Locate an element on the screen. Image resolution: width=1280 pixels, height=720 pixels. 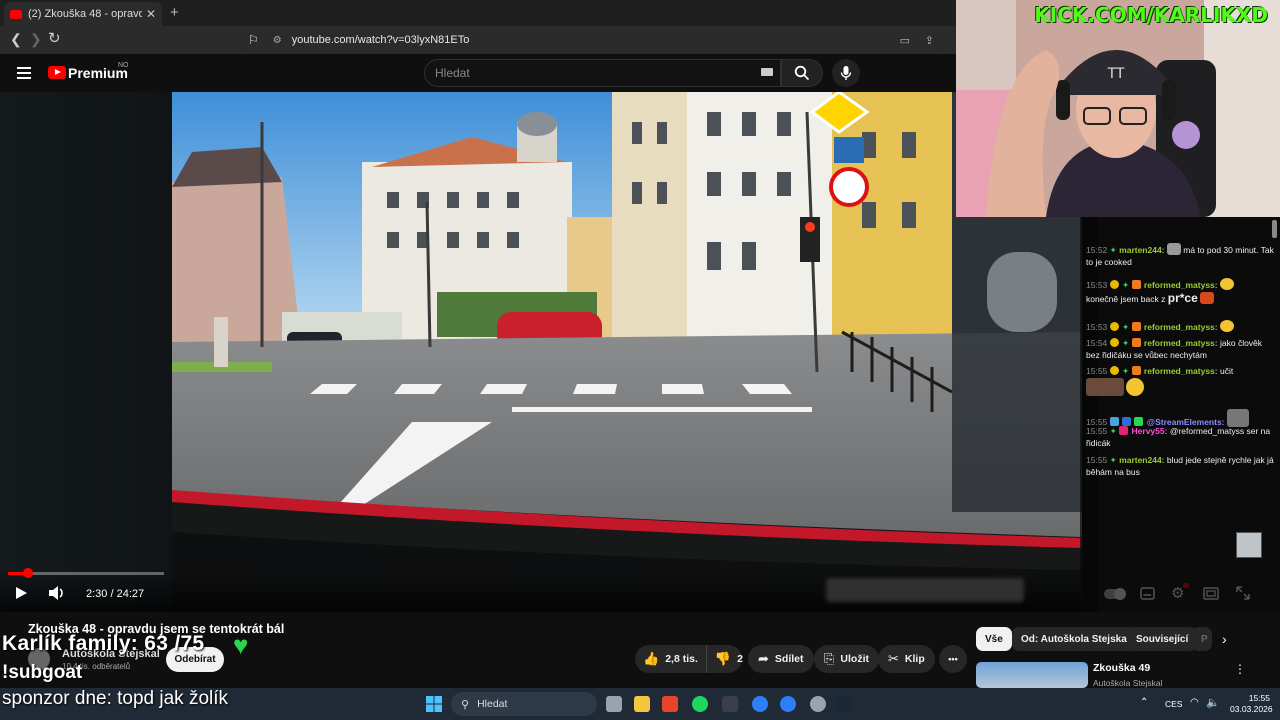
subgoat-overlay: !subgoat is located at coordinates (42, 672).